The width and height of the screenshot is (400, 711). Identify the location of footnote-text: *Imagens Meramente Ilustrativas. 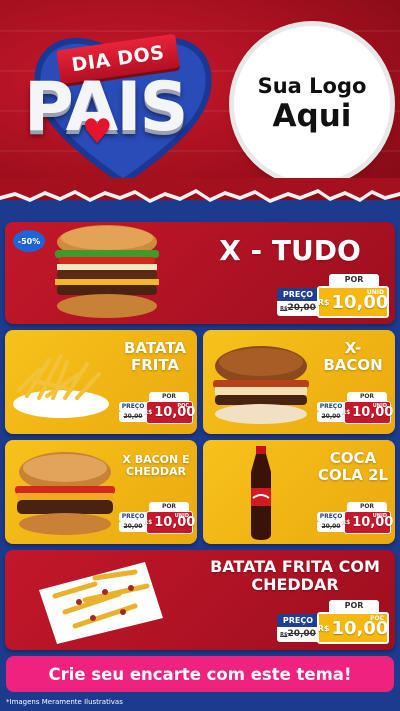
(64, 702).